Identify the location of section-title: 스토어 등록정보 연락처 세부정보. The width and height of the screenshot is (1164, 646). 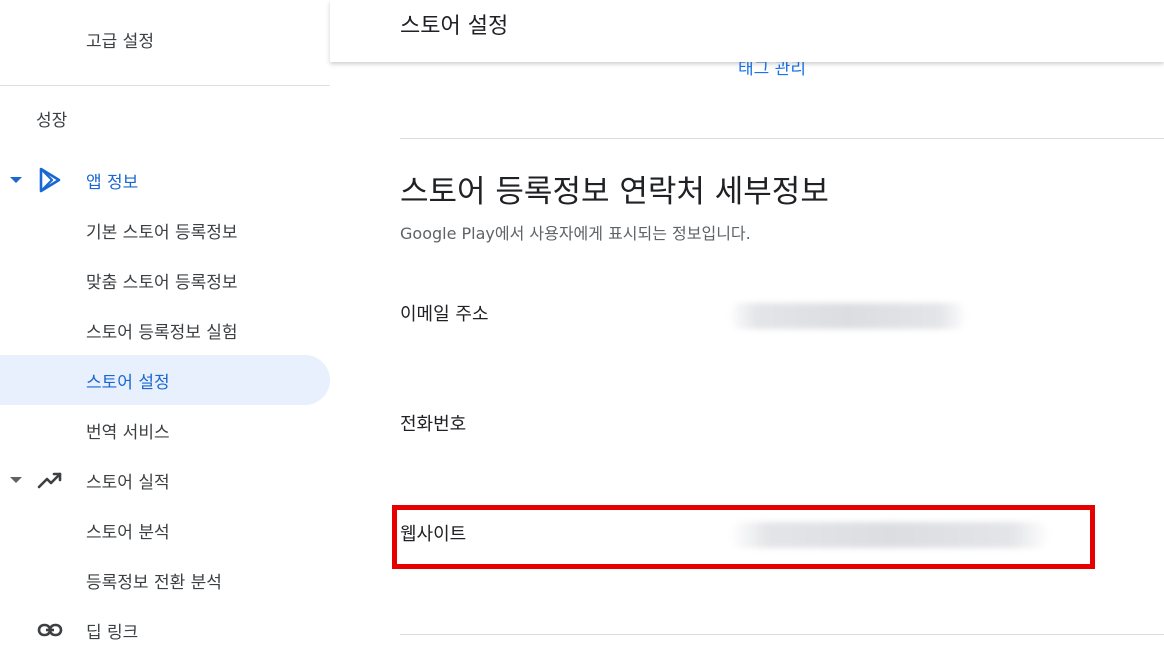
(614, 192).